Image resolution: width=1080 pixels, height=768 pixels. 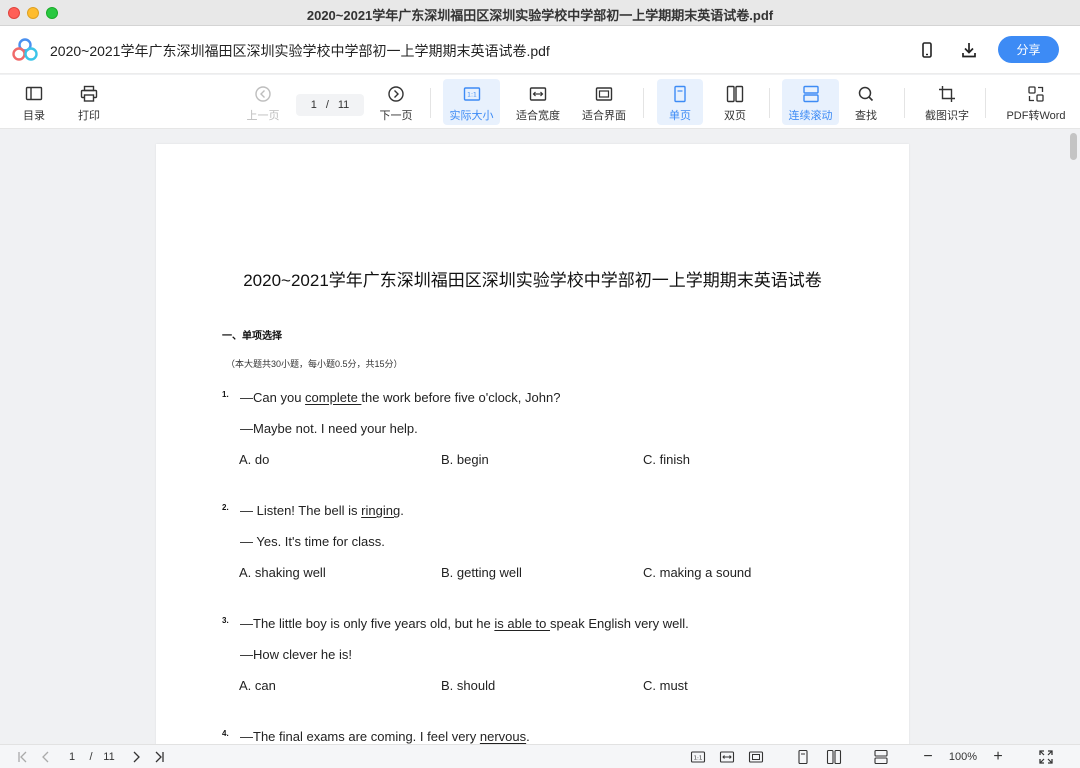 What do you see at coordinates (461, 397) in the screenshot?
I see `question-text: the work before five o'clock, John?` at bounding box center [461, 397].